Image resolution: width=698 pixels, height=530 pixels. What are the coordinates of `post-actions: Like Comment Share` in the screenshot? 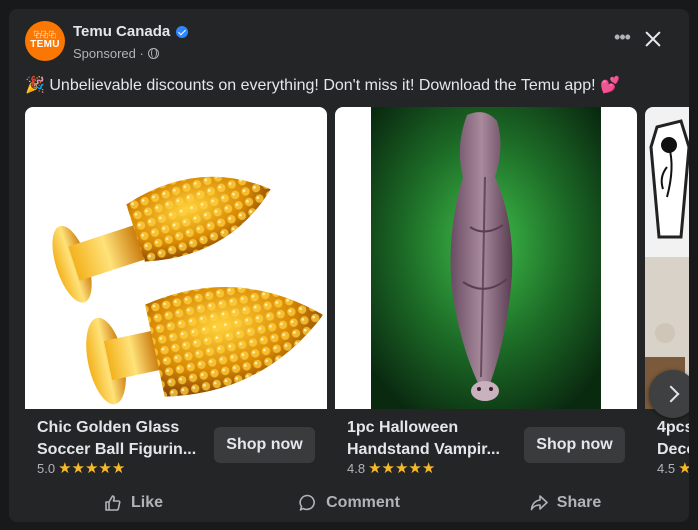 It's located at (349, 503).